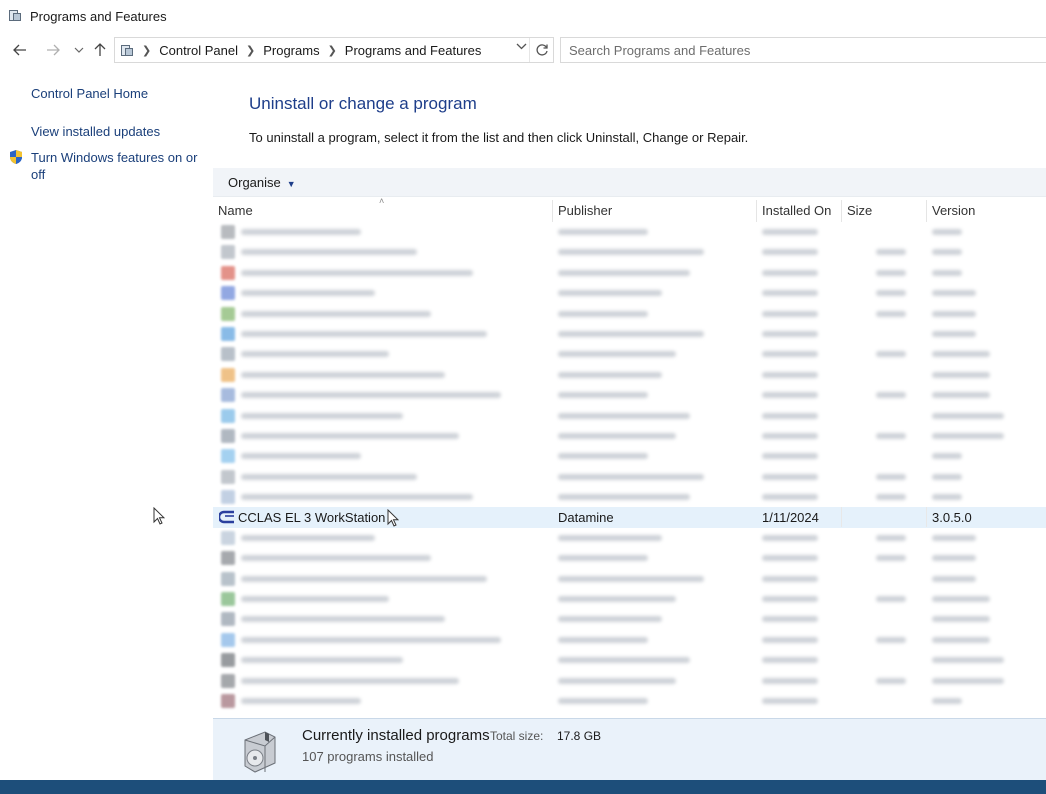  What do you see at coordinates (629, 182) in the screenshot?
I see `command-bar: Organise ▼` at bounding box center [629, 182].